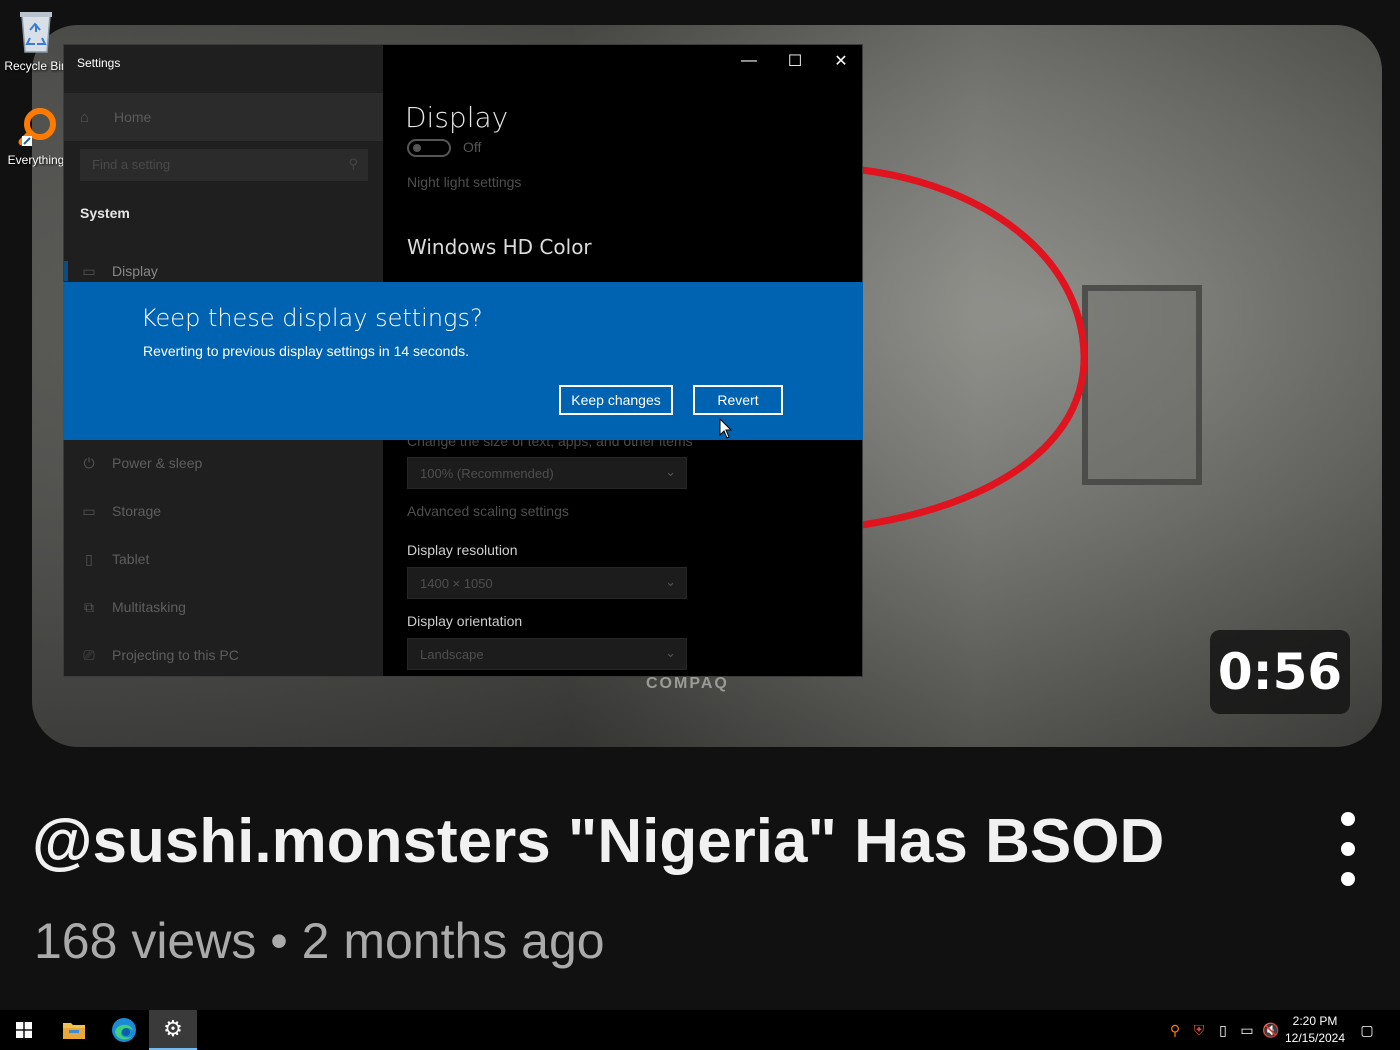  I want to click on windows-logo-icon, so click(24, 1030).